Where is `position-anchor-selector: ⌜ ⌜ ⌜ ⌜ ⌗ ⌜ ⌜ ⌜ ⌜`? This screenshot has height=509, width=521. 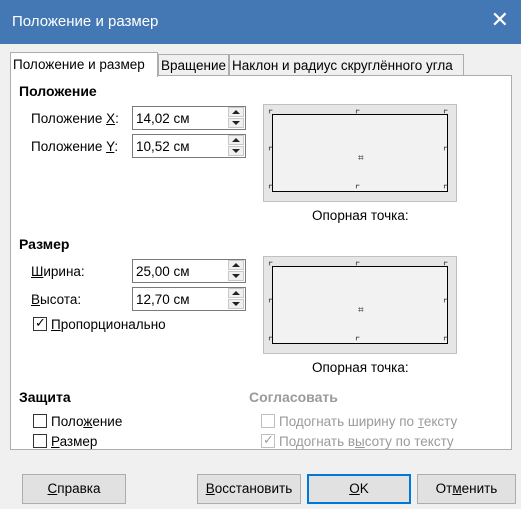 position-anchor-selector: ⌜ ⌜ ⌜ ⌜ ⌗ ⌜ ⌜ ⌜ ⌜ is located at coordinates (360, 153).